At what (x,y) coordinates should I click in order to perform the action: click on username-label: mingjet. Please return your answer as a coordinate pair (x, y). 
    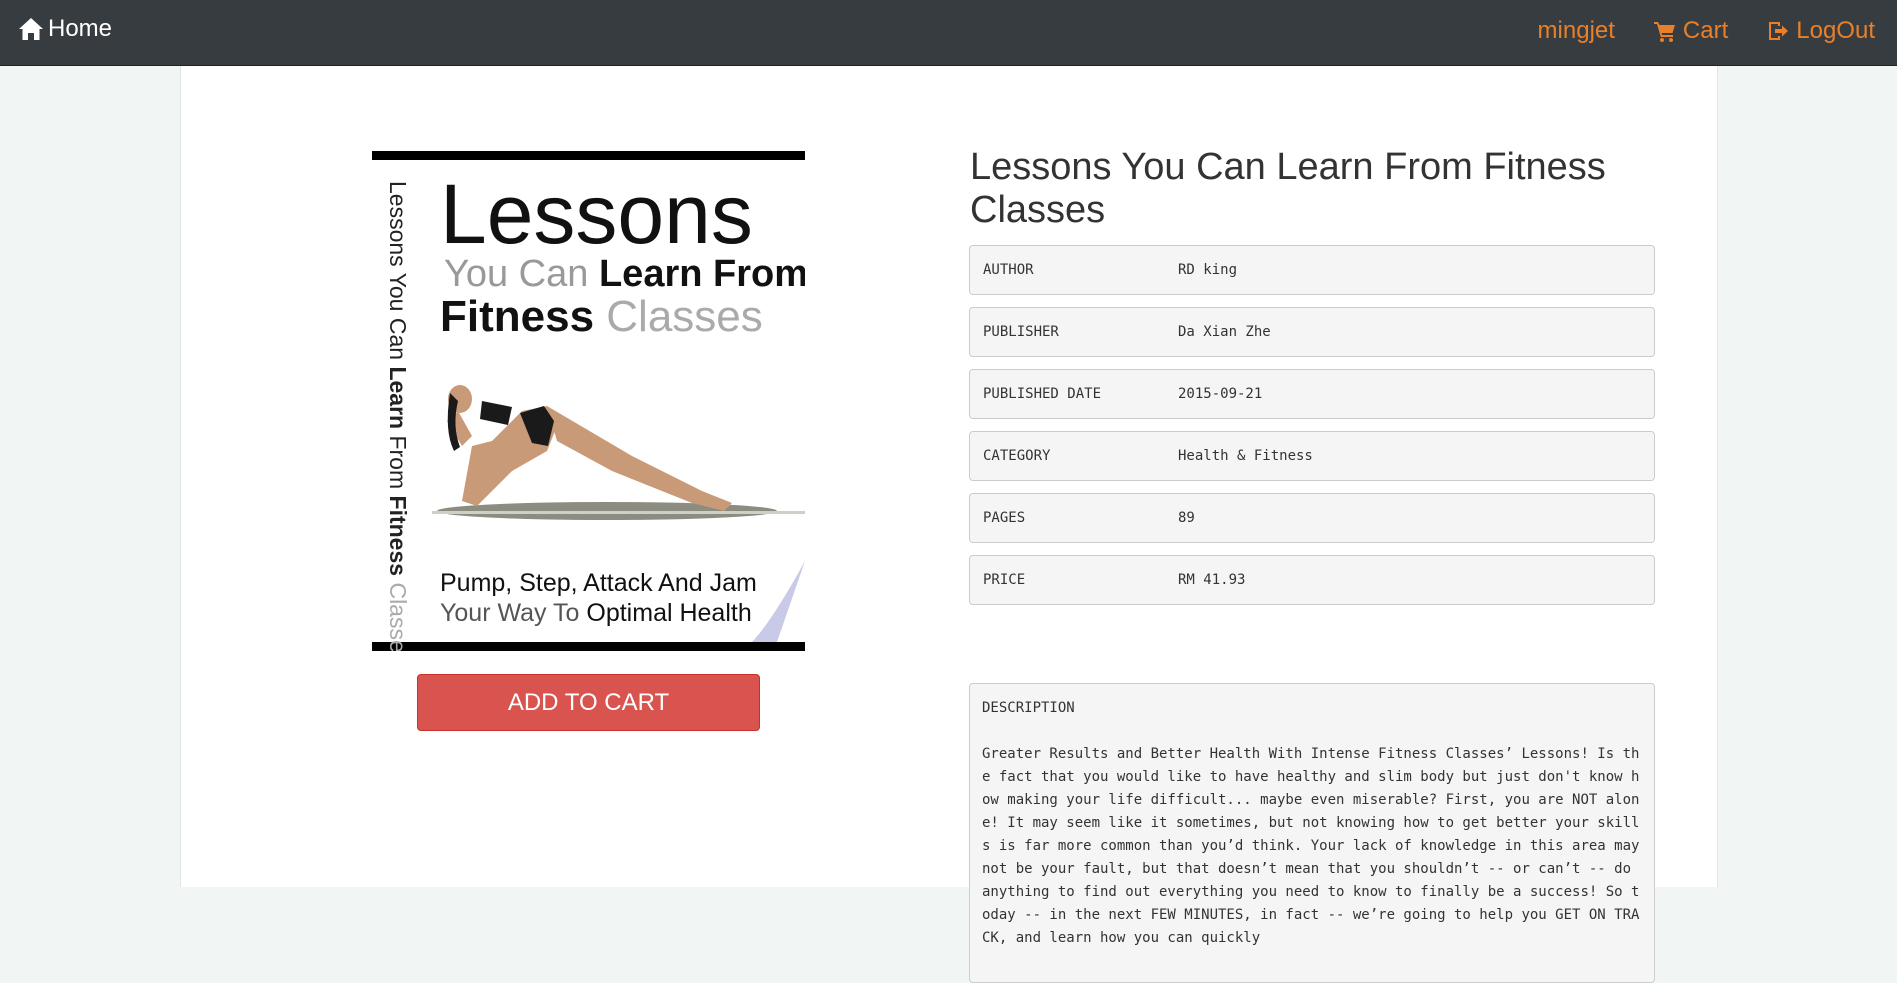
    Looking at the image, I should click on (1576, 30).